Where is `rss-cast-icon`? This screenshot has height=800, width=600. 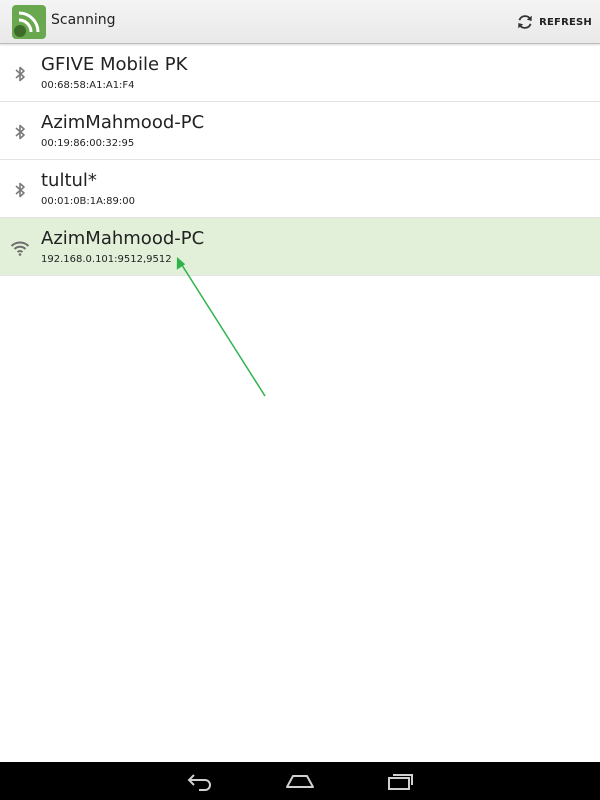 rss-cast-icon is located at coordinates (29, 22).